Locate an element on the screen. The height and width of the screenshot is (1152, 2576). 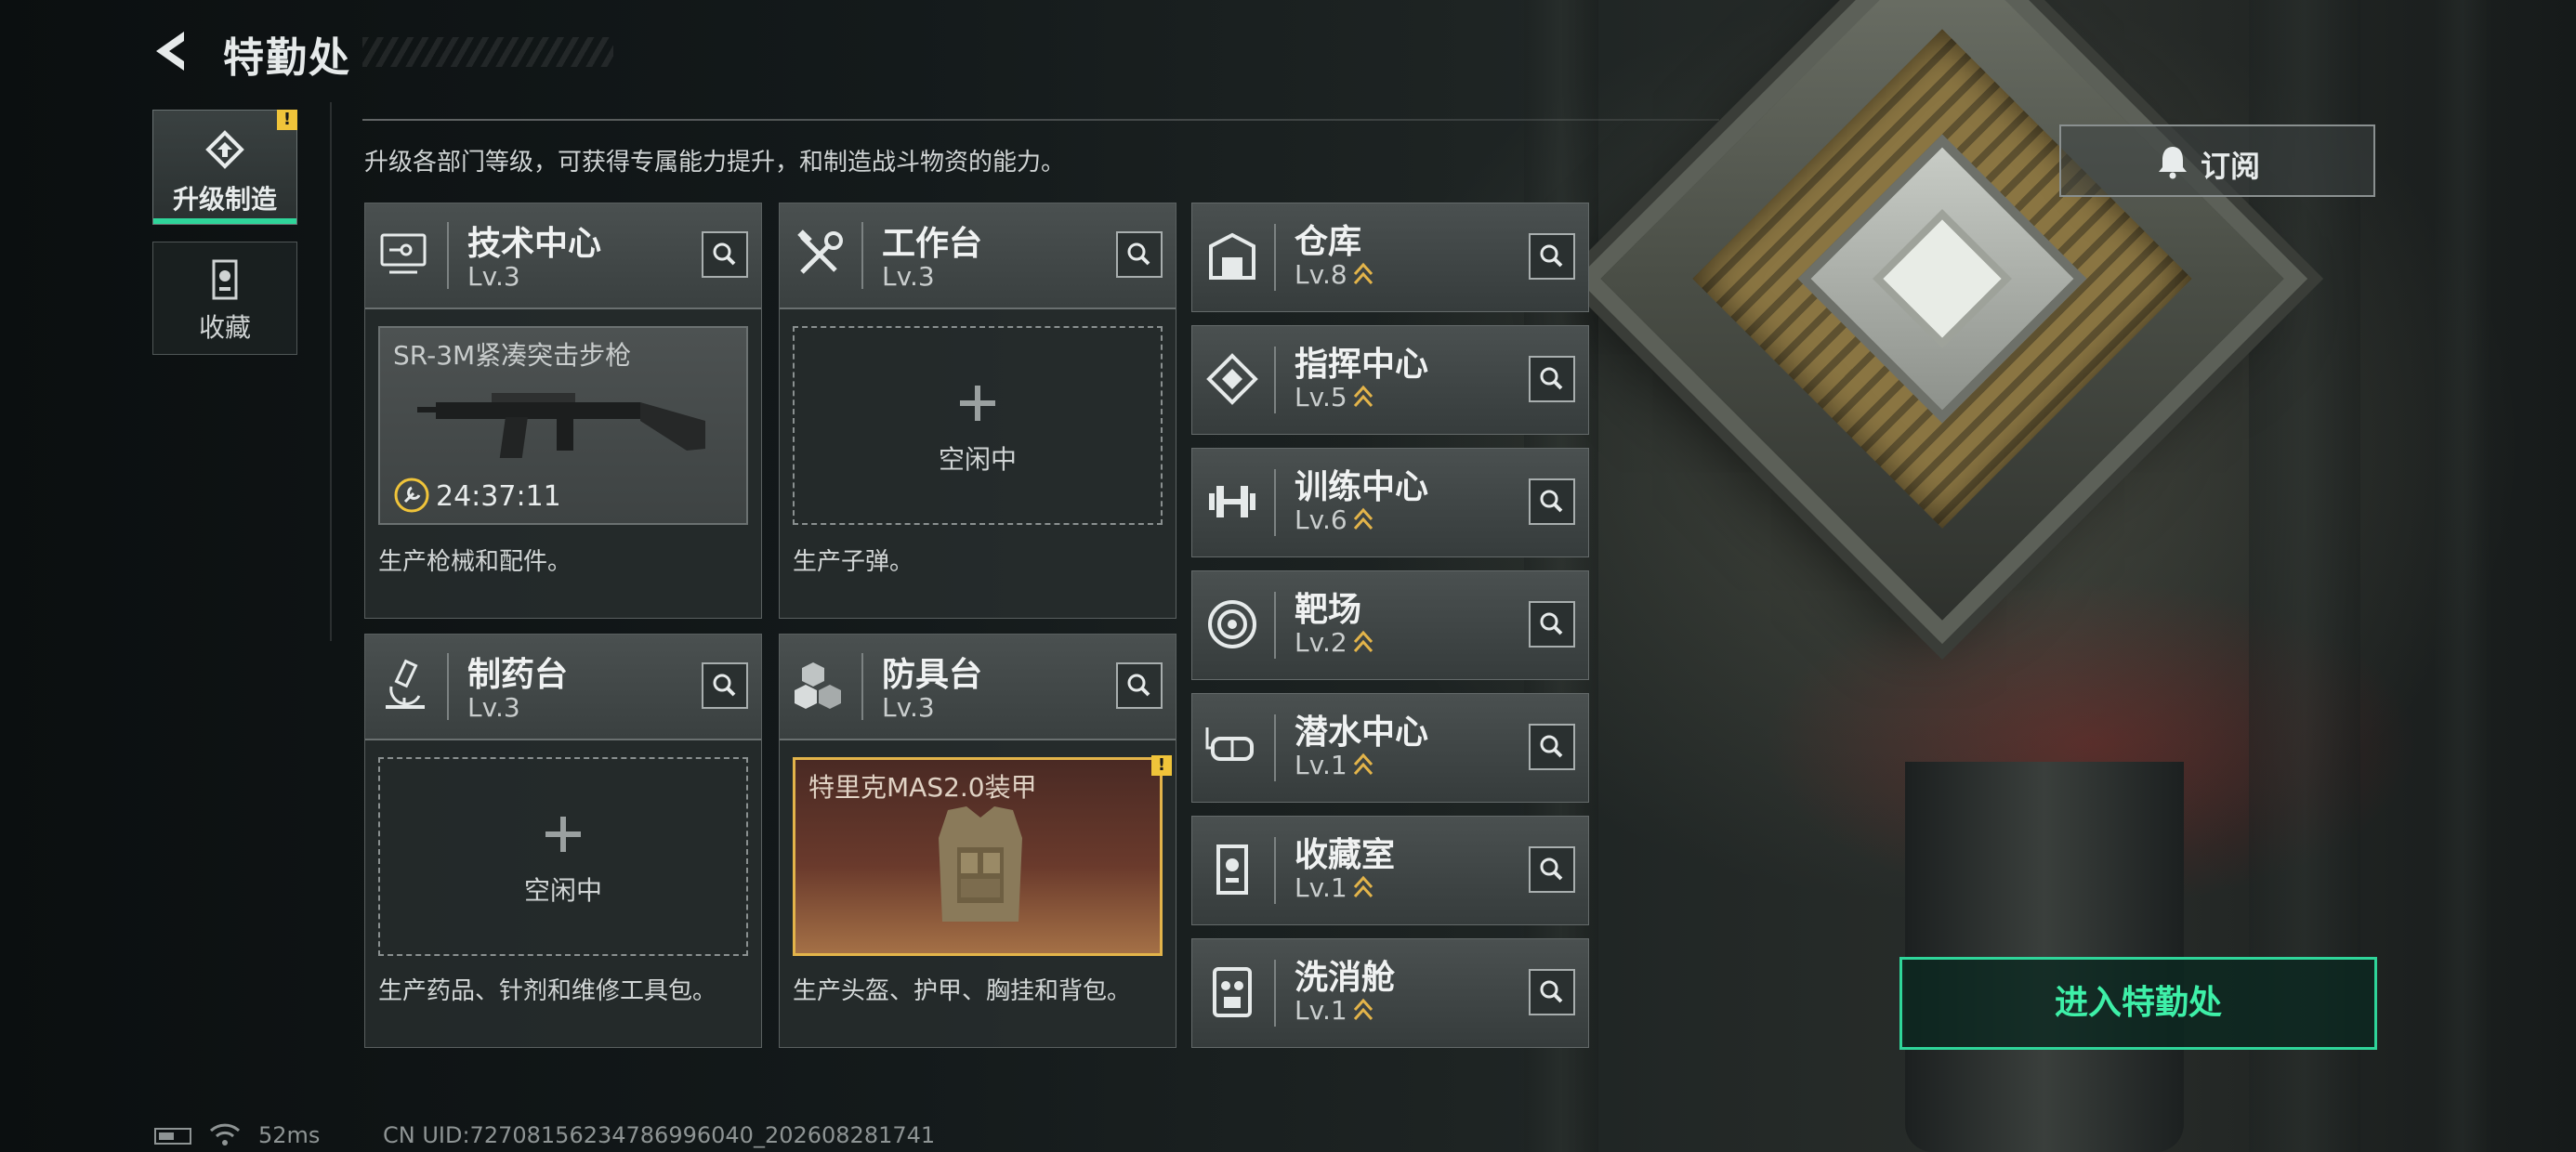
facility-row-warehouse: 仓库 Lv.8 is located at coordinates (1390, 257).